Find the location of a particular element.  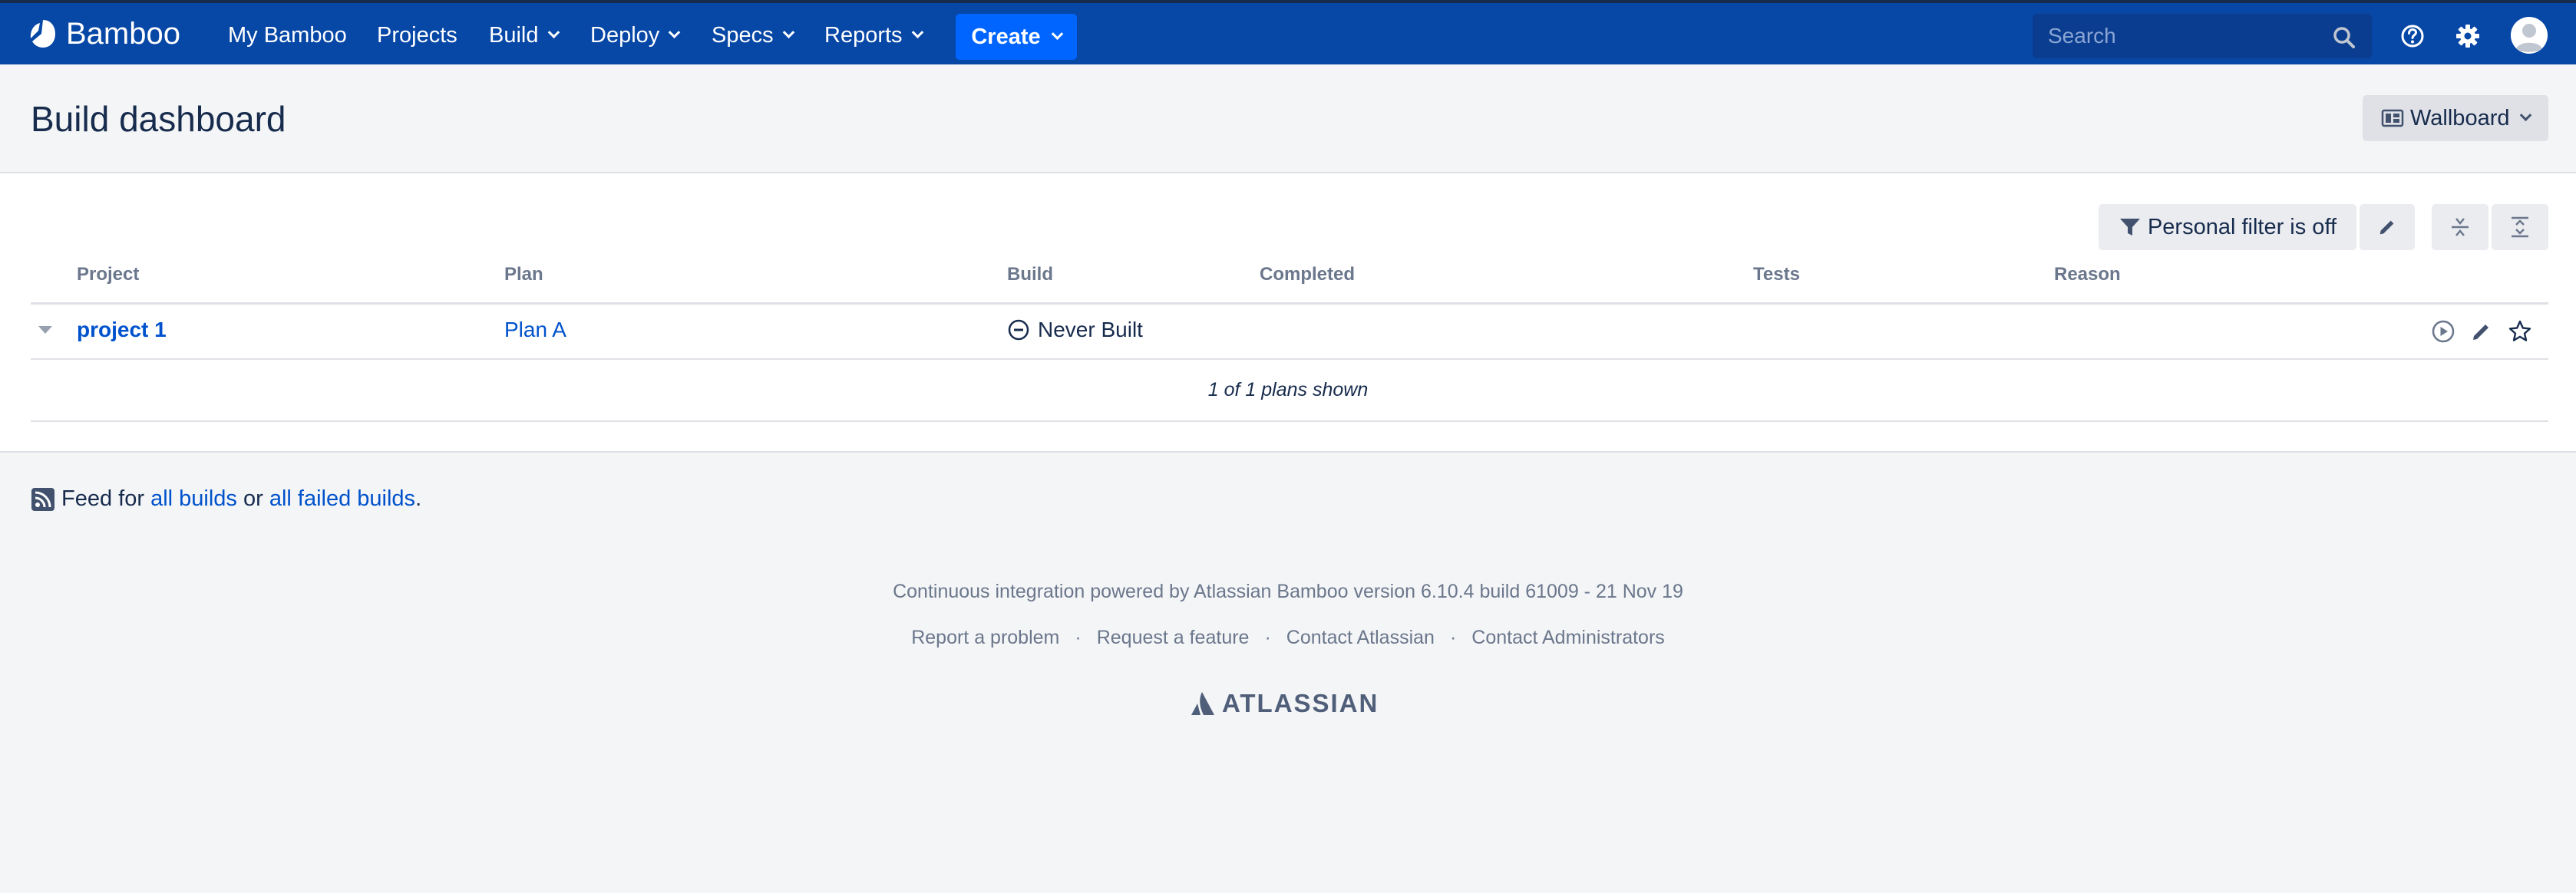

pencil-icon is located at coordinates (2386, 227).